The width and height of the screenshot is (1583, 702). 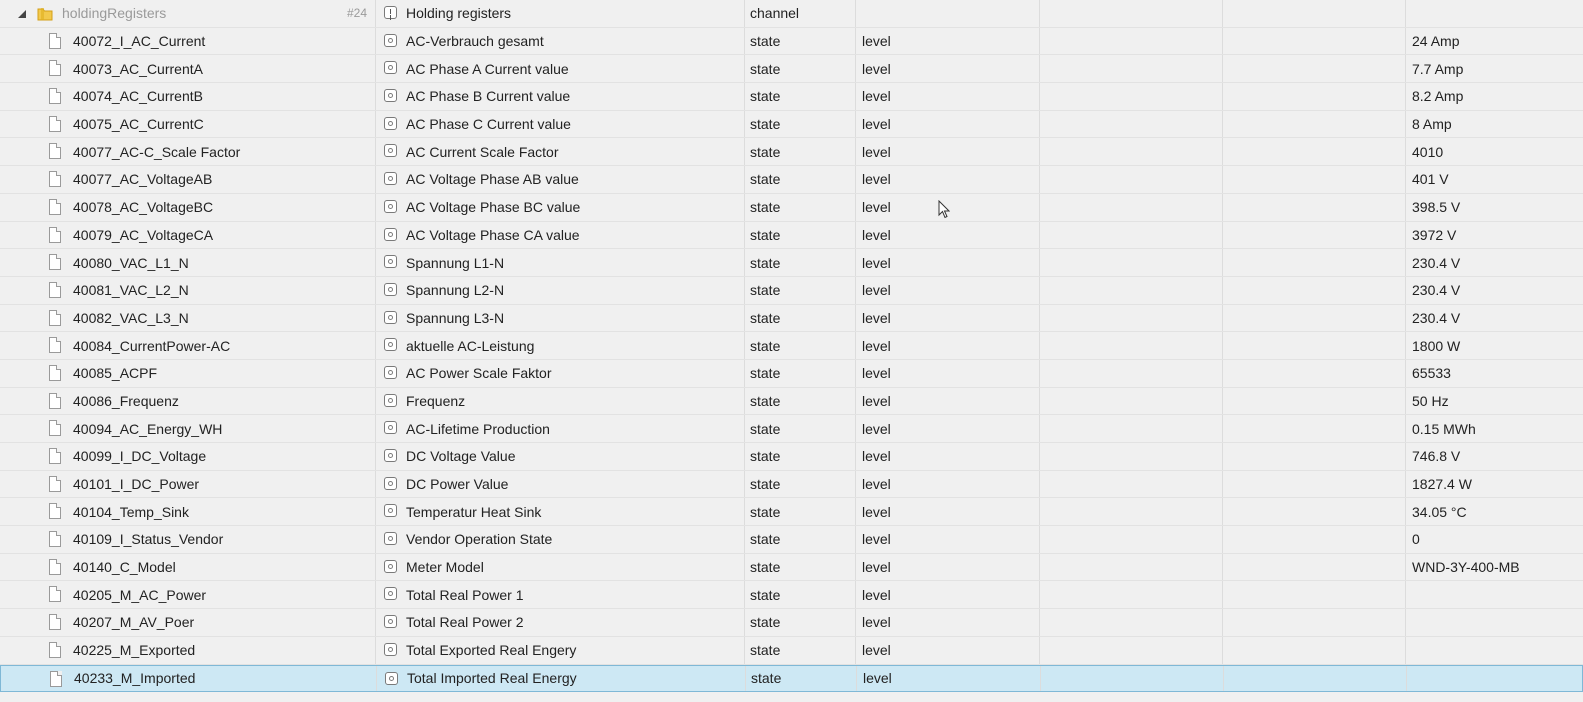 I want to click on object-value: 3972 V, so click(x=1494, y=235).